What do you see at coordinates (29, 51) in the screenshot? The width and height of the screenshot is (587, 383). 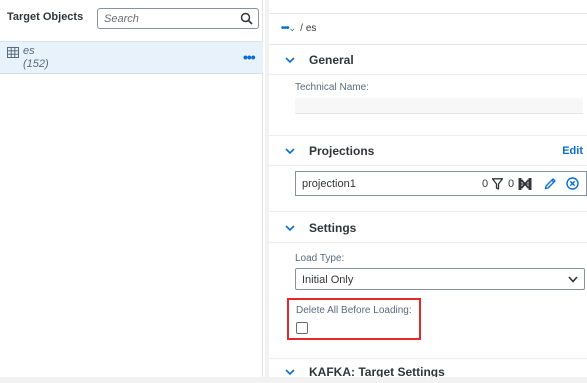 I see `object-name: es` at bounding box center [29, 51].